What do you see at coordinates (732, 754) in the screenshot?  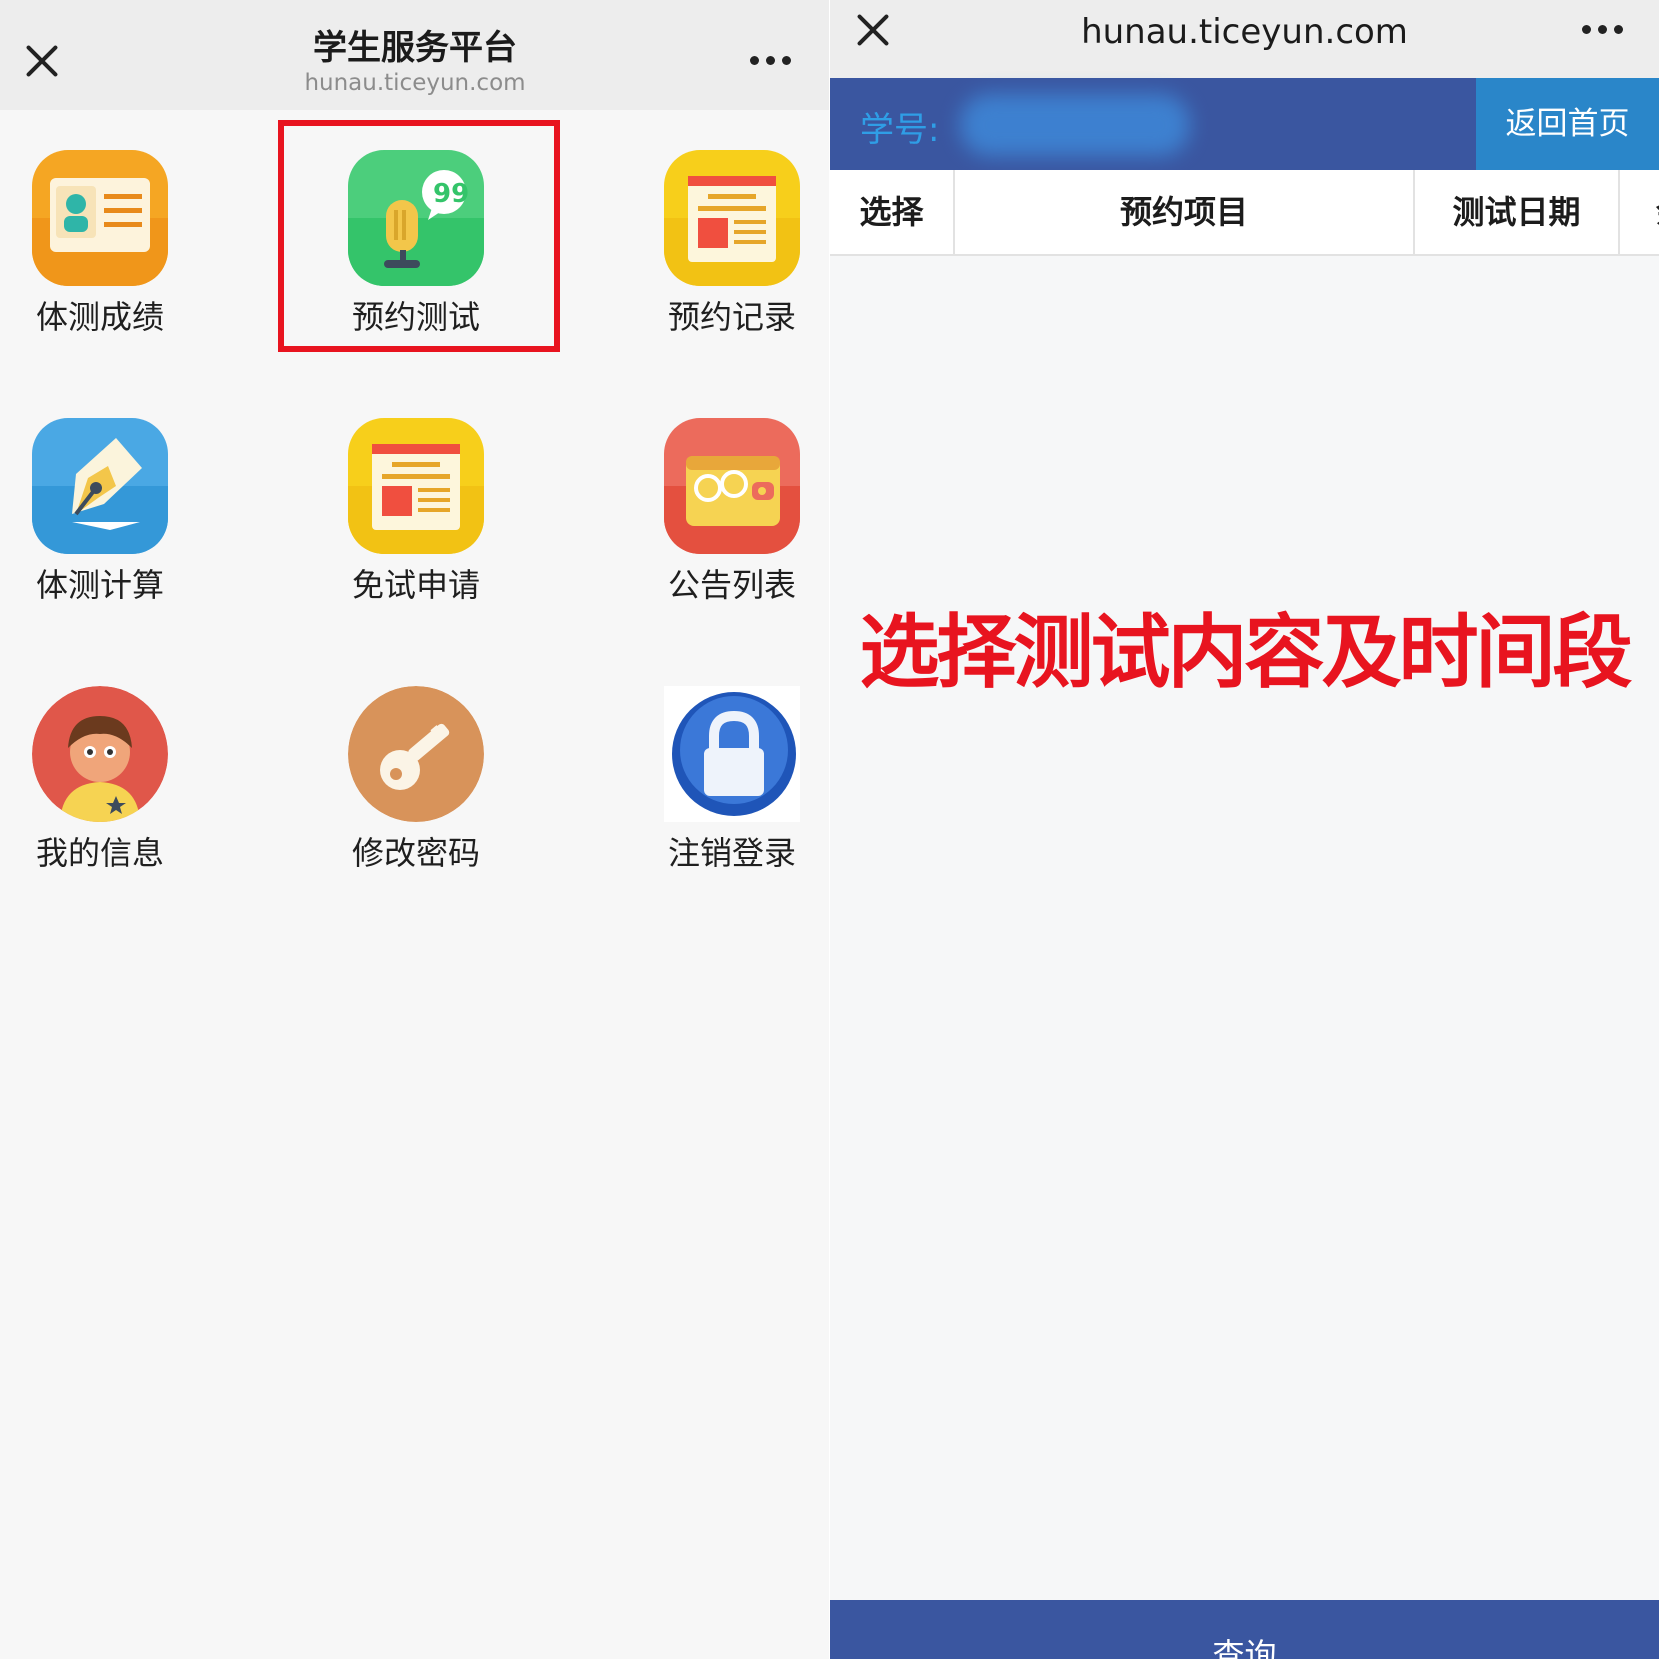 I see `lock-icon` at bounding box center [732, 754].